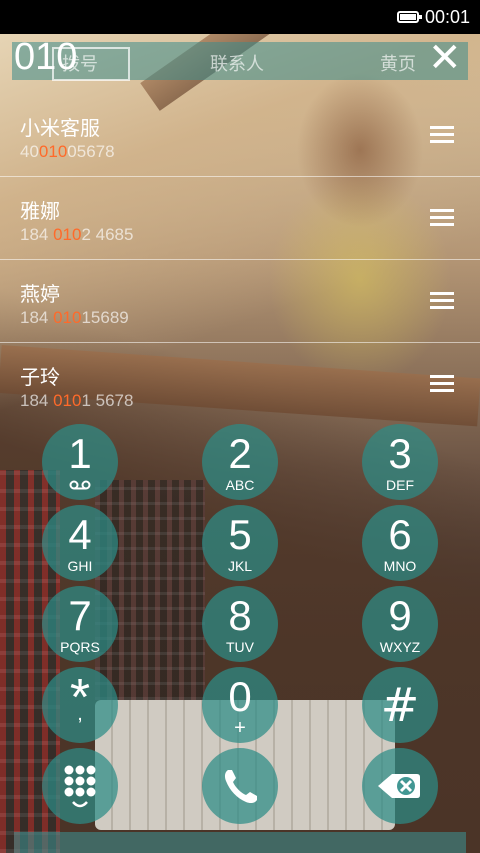 The width and height of the screenshot is (480, 853). What do you see at coordinates (77, 400) in the screenshot?
I see `contact-number: 184 0101 5678` at bounding box center [77, 400].